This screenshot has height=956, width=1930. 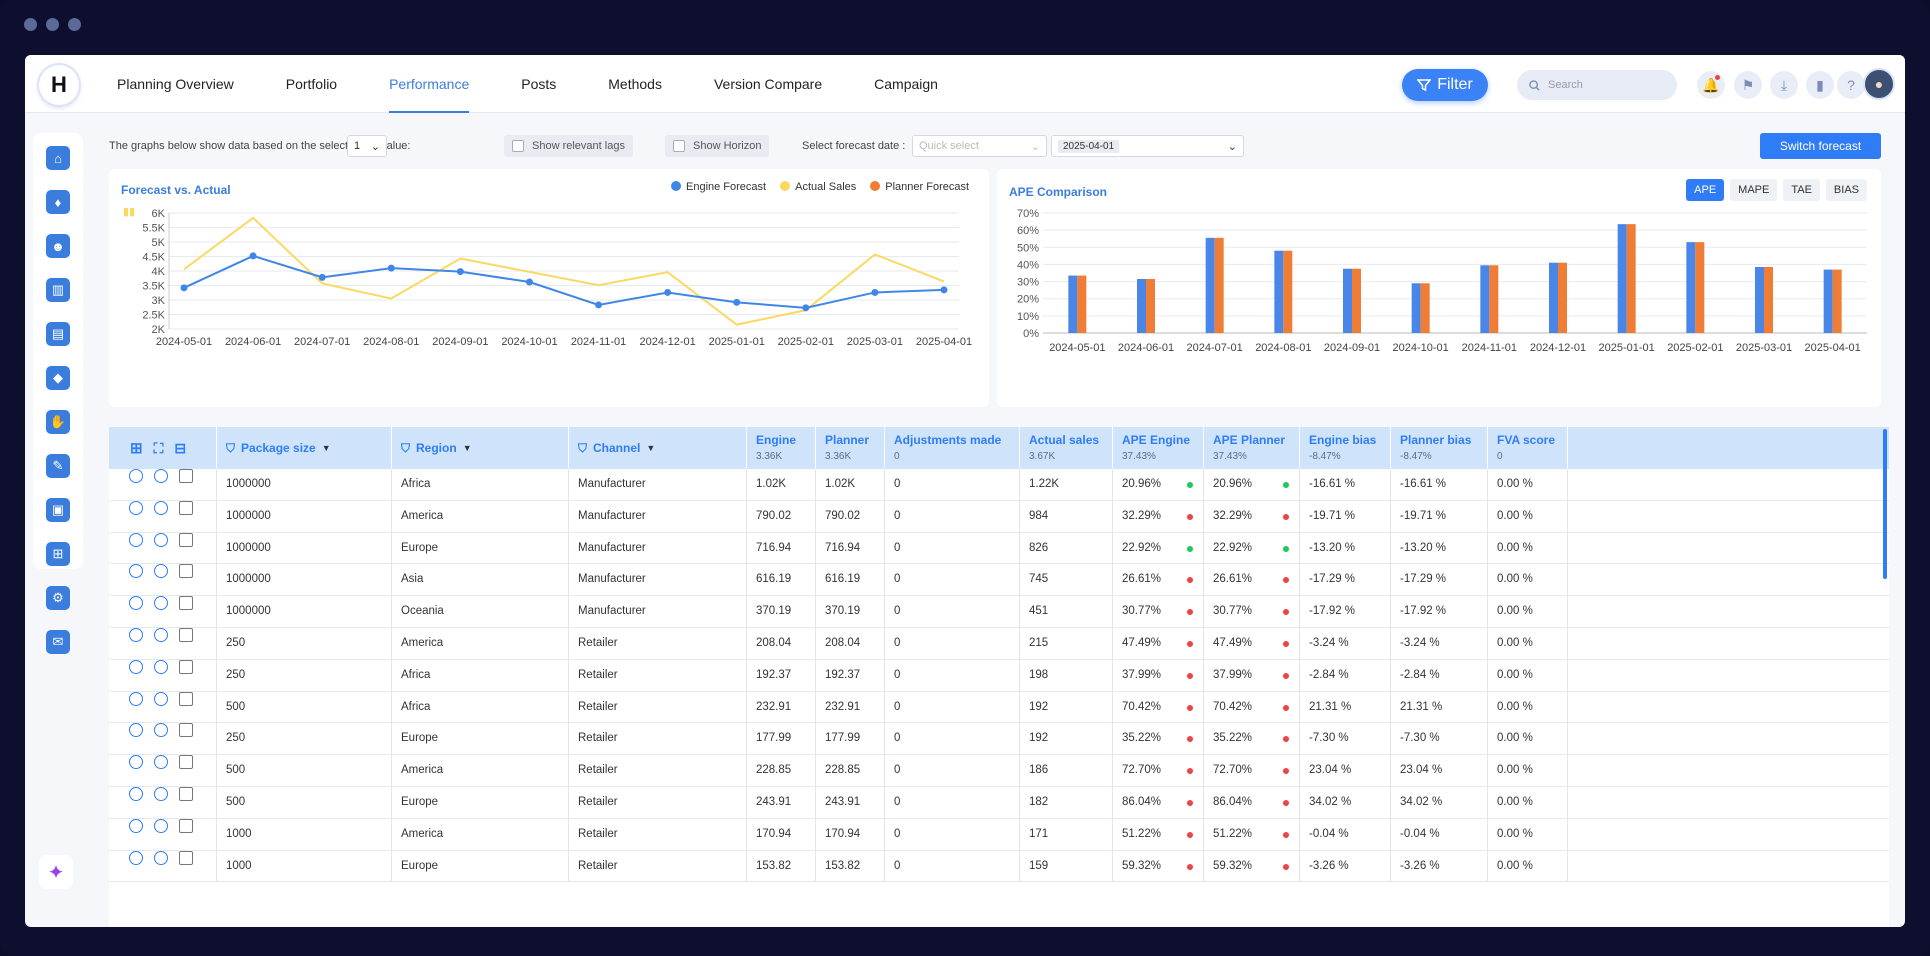 What do you see at coordinates (635, 84) in the screenshot?
I see `tab-methods: Methods` at bounding box center [635, 84].